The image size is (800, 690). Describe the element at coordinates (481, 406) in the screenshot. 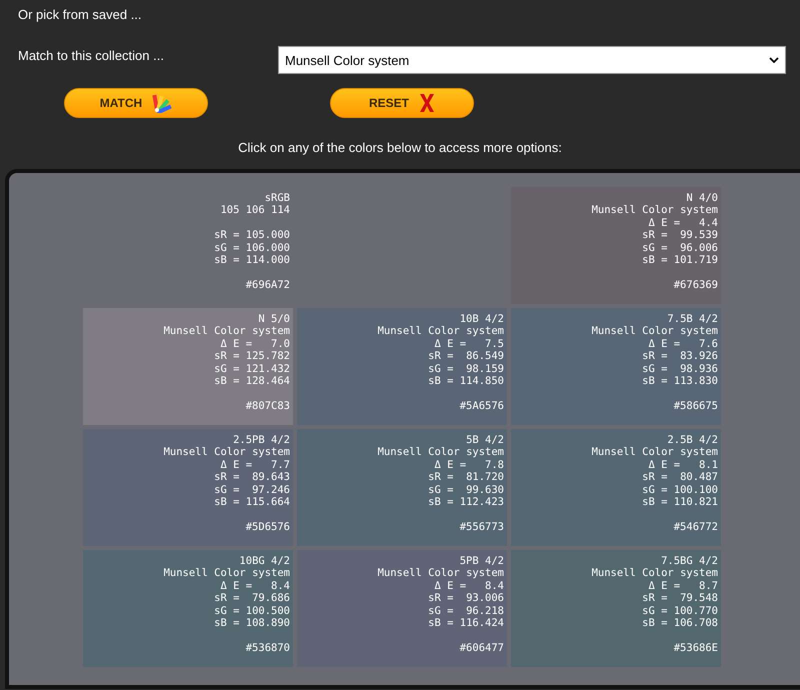

I see `hex-code: #5A6576` at that location.